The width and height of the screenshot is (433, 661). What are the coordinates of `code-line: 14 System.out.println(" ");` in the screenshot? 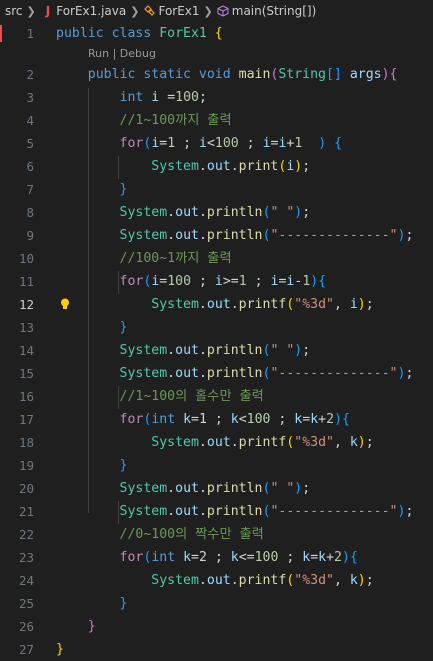 It's located at (216, 350).